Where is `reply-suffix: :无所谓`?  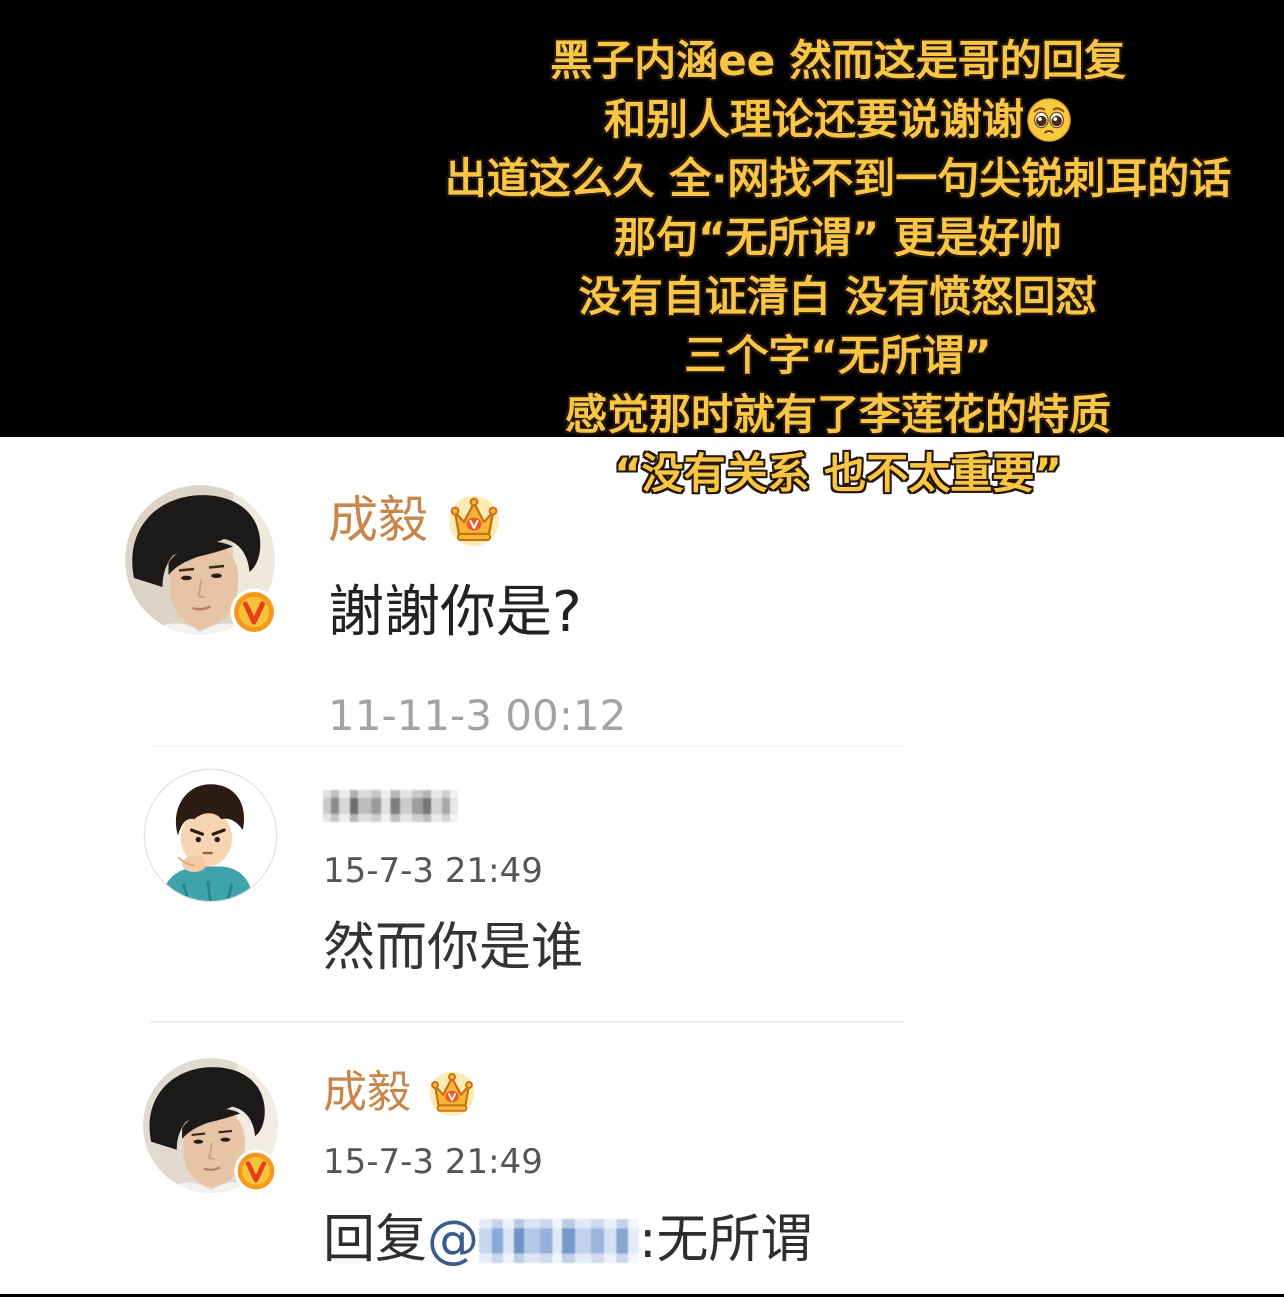 reply-suffix: :无所谓 is located at coordinates (726, 1240).